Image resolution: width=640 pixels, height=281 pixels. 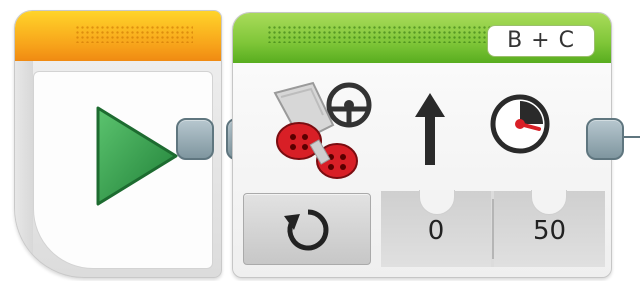 I want to click on start-block-edge, so click(x=24, y=169).